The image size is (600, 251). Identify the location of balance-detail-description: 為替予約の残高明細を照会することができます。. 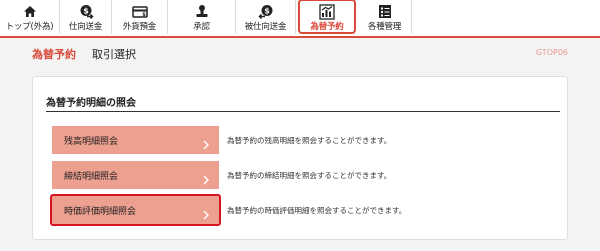
(309, 140).